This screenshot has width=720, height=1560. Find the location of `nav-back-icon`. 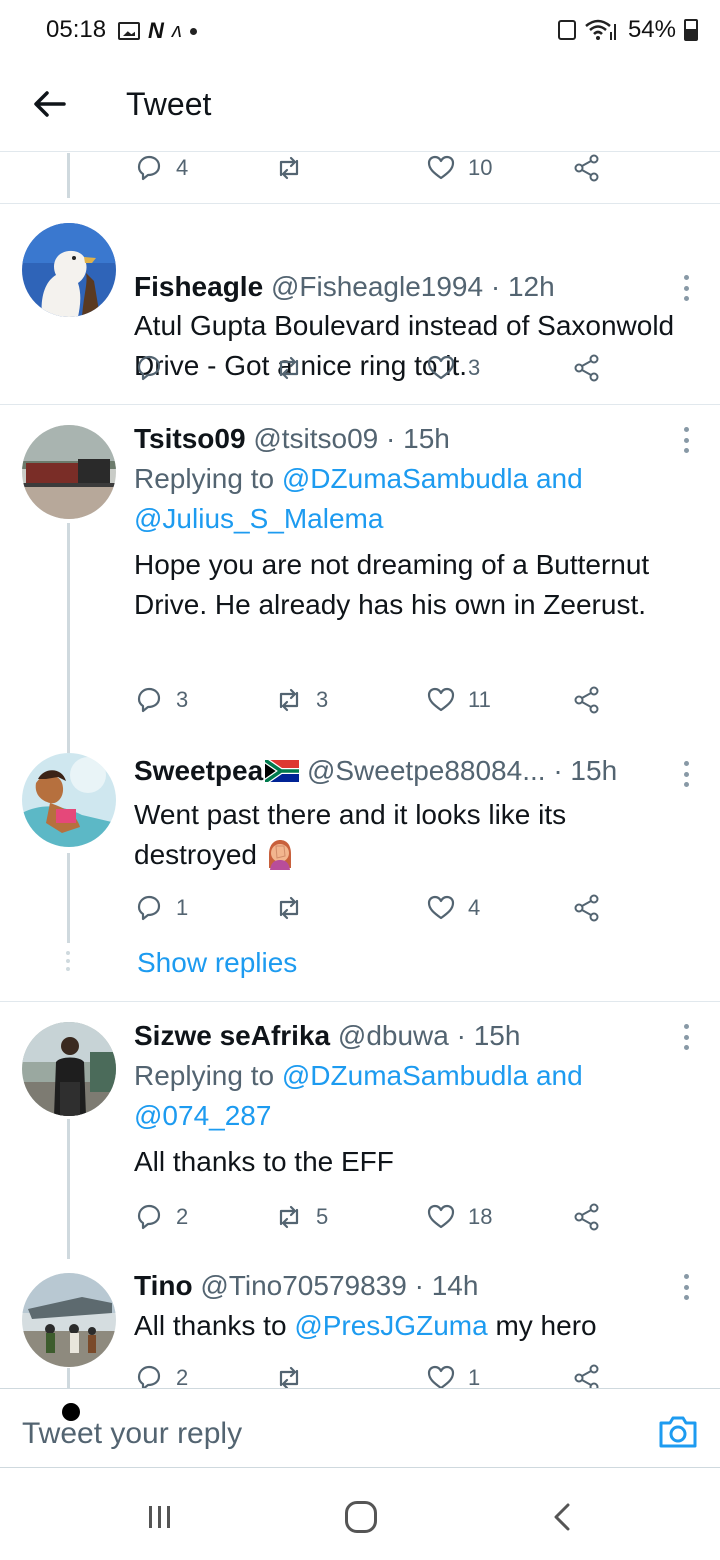

nav-back-icon is located at coordinates (562, 1517).